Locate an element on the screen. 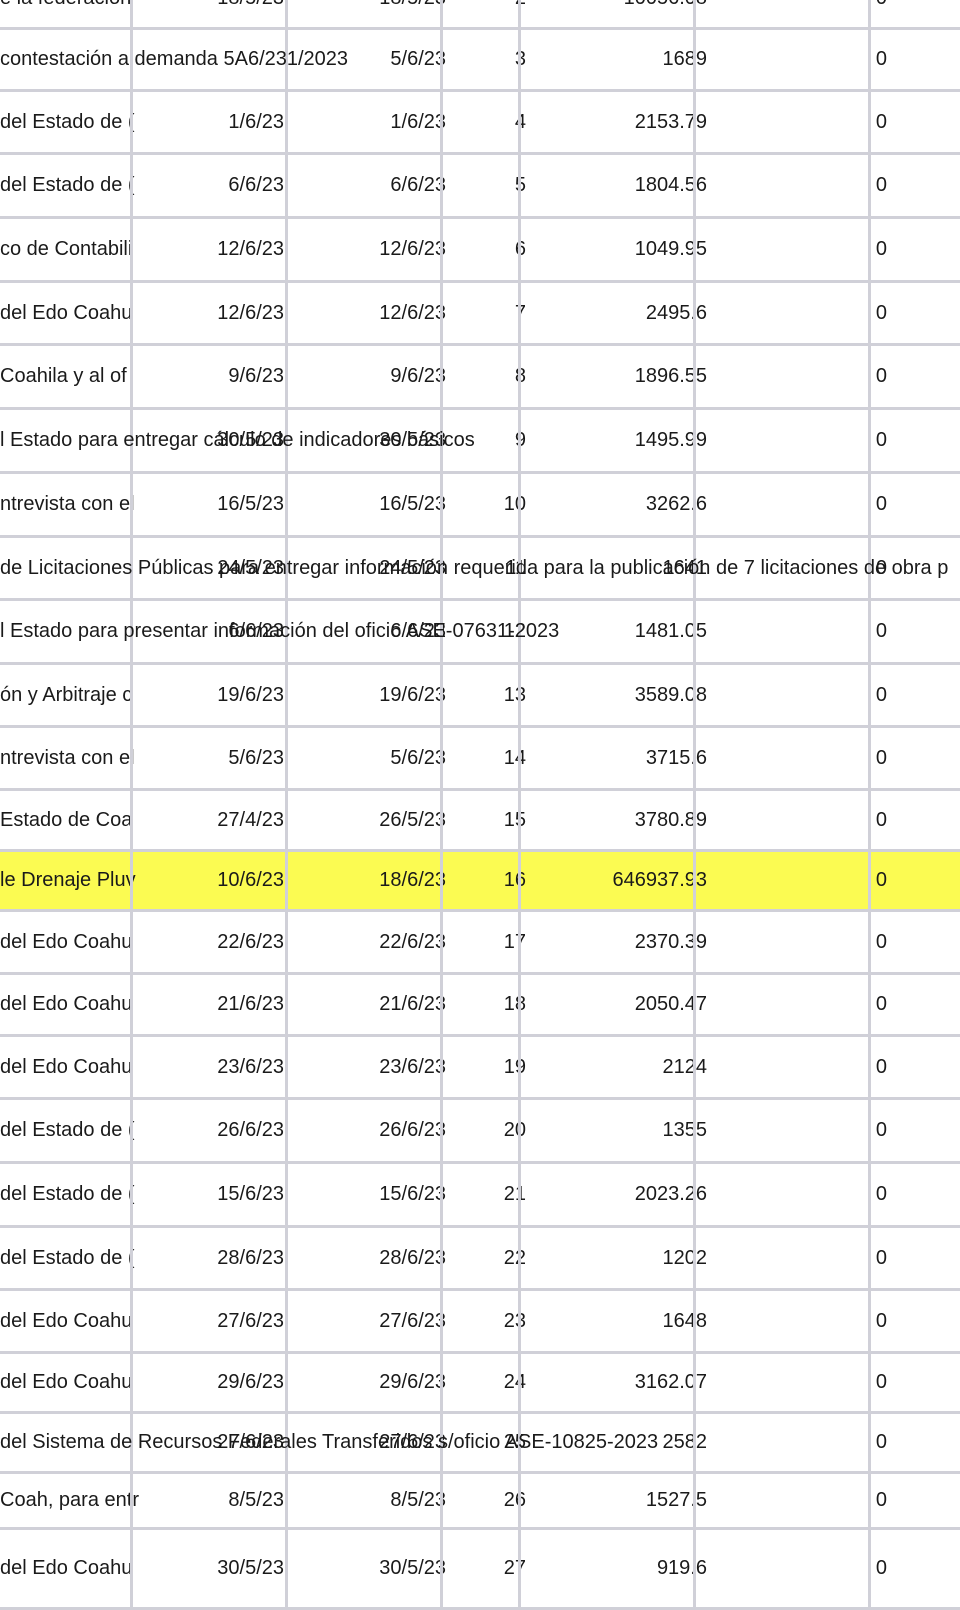  cell-importe: 919.6 is located at coordinates (622, 1568).